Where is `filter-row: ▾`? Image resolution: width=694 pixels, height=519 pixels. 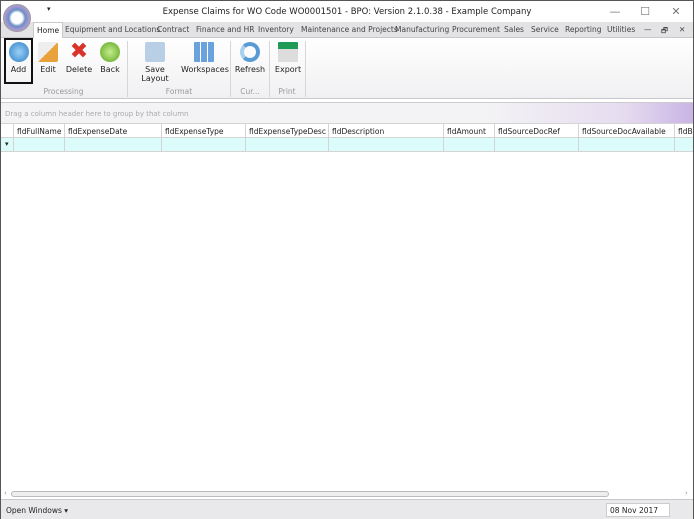 filter-row: ▾ is located at coordinates (347, 145).